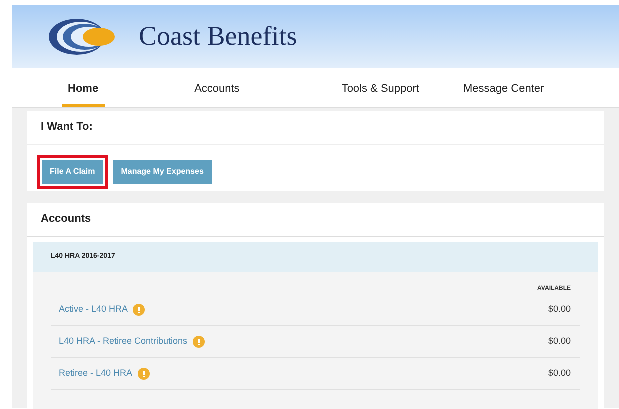 This screenshot has width=619, height=409. Describe the element at coordinates (162, 172) in the screenshot. I see `action-button: Manage My Expenses` at that location.